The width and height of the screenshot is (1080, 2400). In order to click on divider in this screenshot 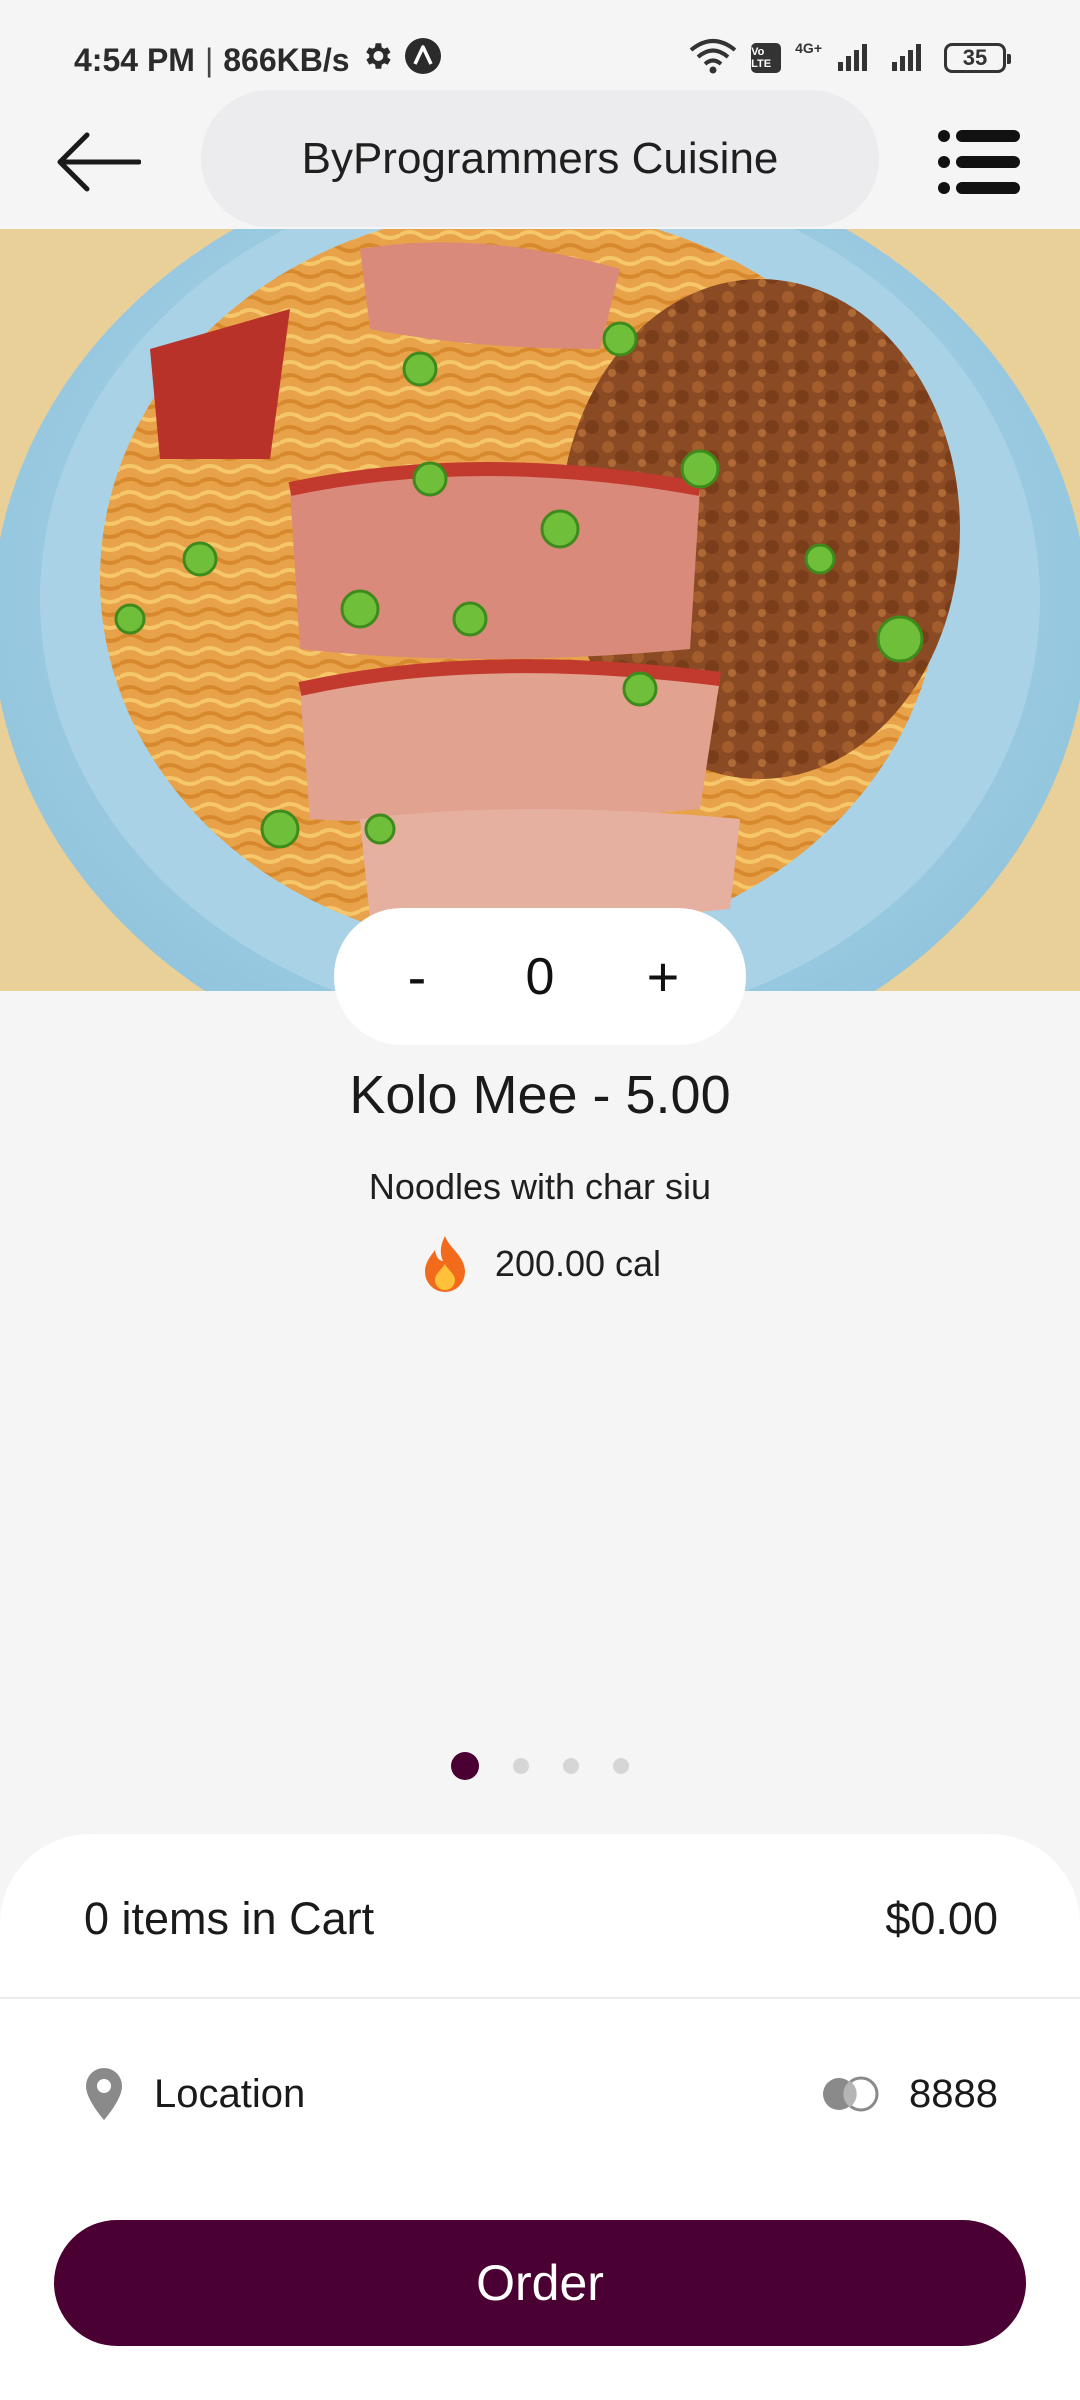, I will do `click(540, 1998)`.